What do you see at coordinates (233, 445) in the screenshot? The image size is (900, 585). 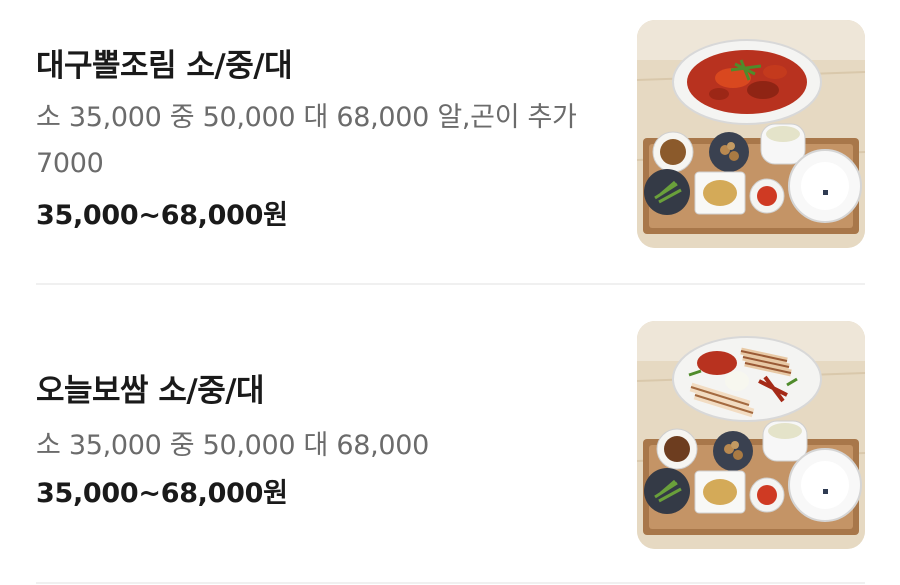 I see `menu-item-description: 소 35,000 중 50,000 대 68,000` at bounding box center [233, 445].